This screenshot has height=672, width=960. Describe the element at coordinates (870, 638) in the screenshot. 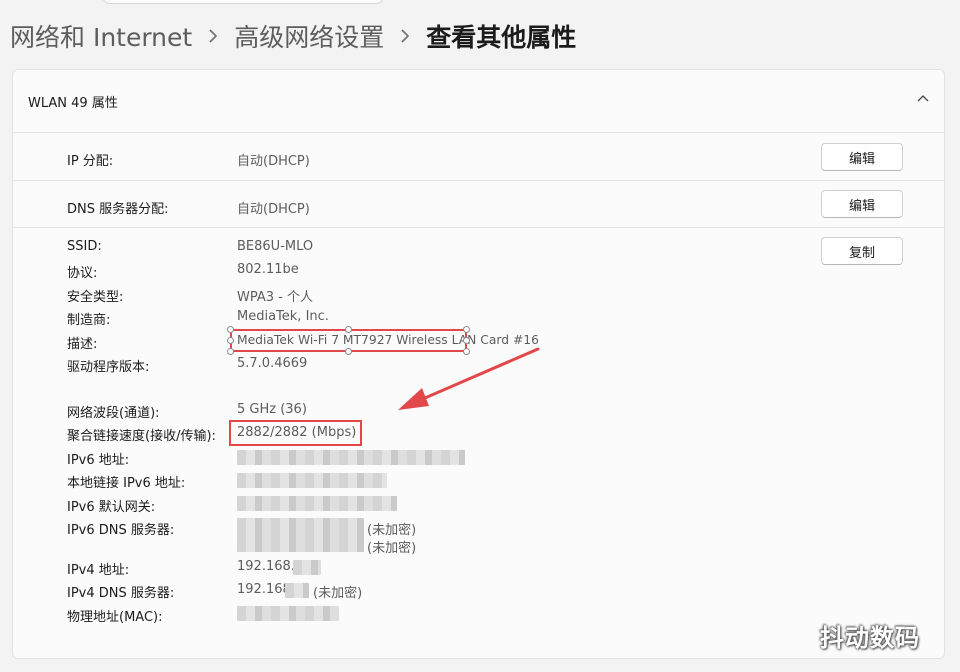

I see `watermark-logo: 抖动数码` at that location.